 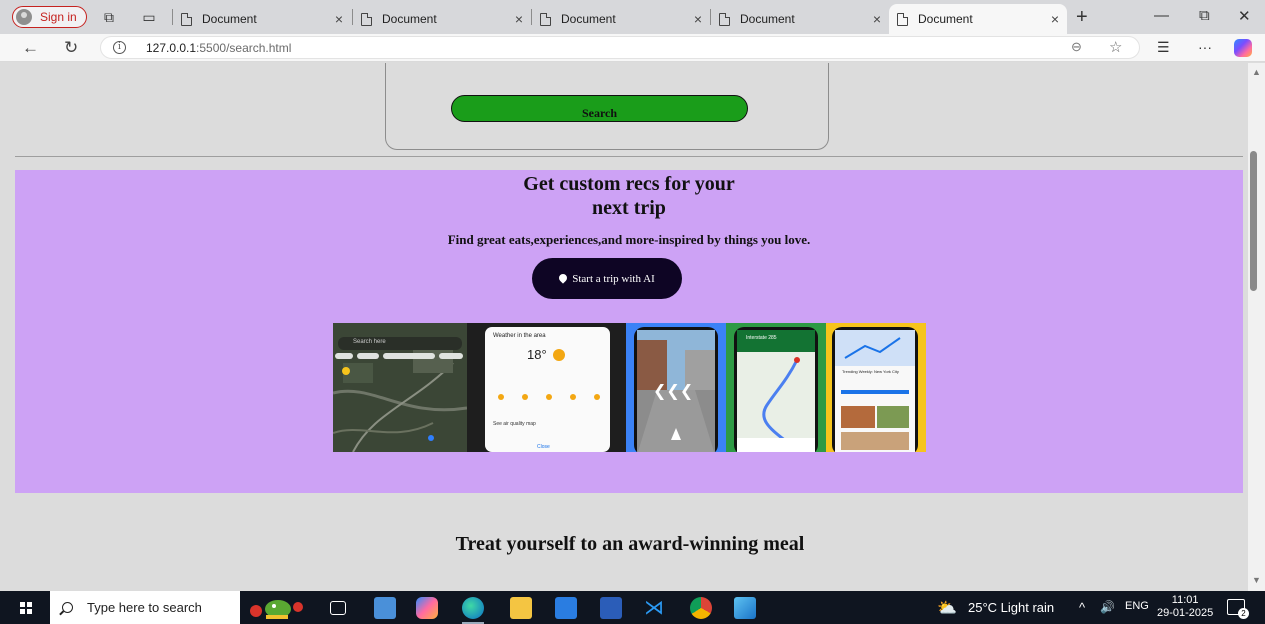 What do you see at coordinates (442, 19) in the screenshot?
I see `tab-document-2: Document ×` at bounding box center [442, 19].